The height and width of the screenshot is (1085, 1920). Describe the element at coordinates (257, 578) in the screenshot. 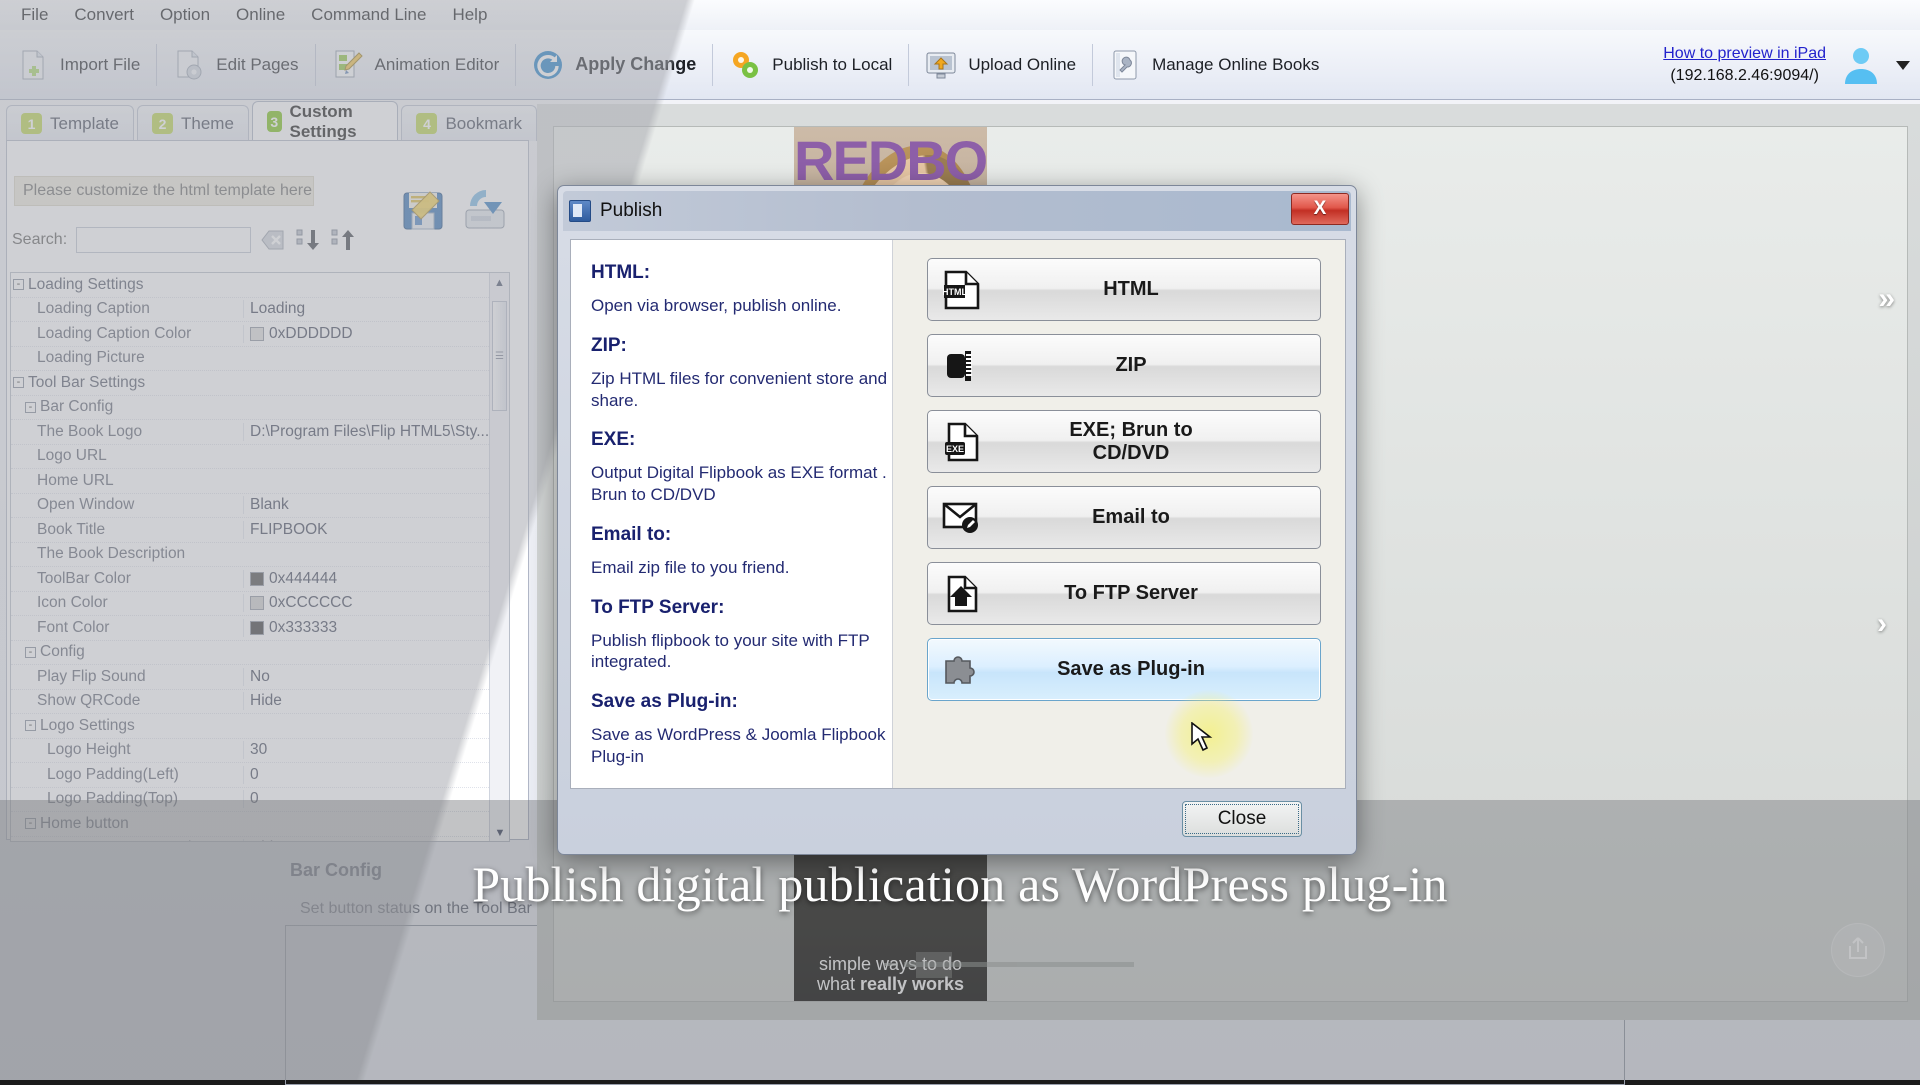

I see `color-swatch` at that location.